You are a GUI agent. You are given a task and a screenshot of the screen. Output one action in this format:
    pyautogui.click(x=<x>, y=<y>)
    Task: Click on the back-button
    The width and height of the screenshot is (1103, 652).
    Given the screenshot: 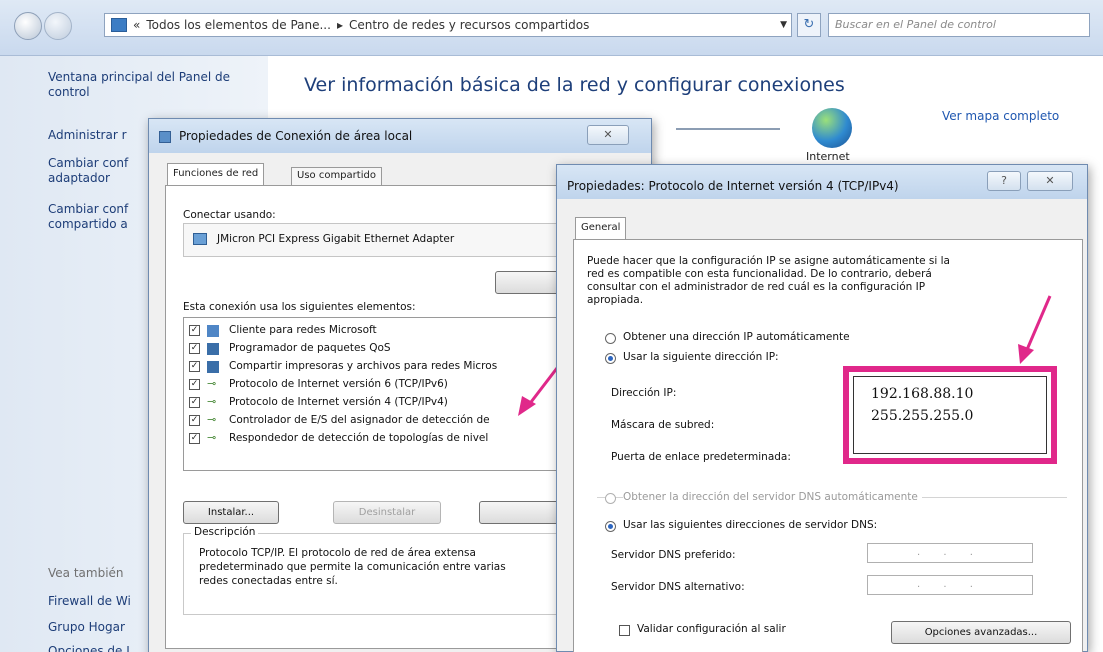 What is the action you would take?
    pyautogui.click(x=28, y=26)
    